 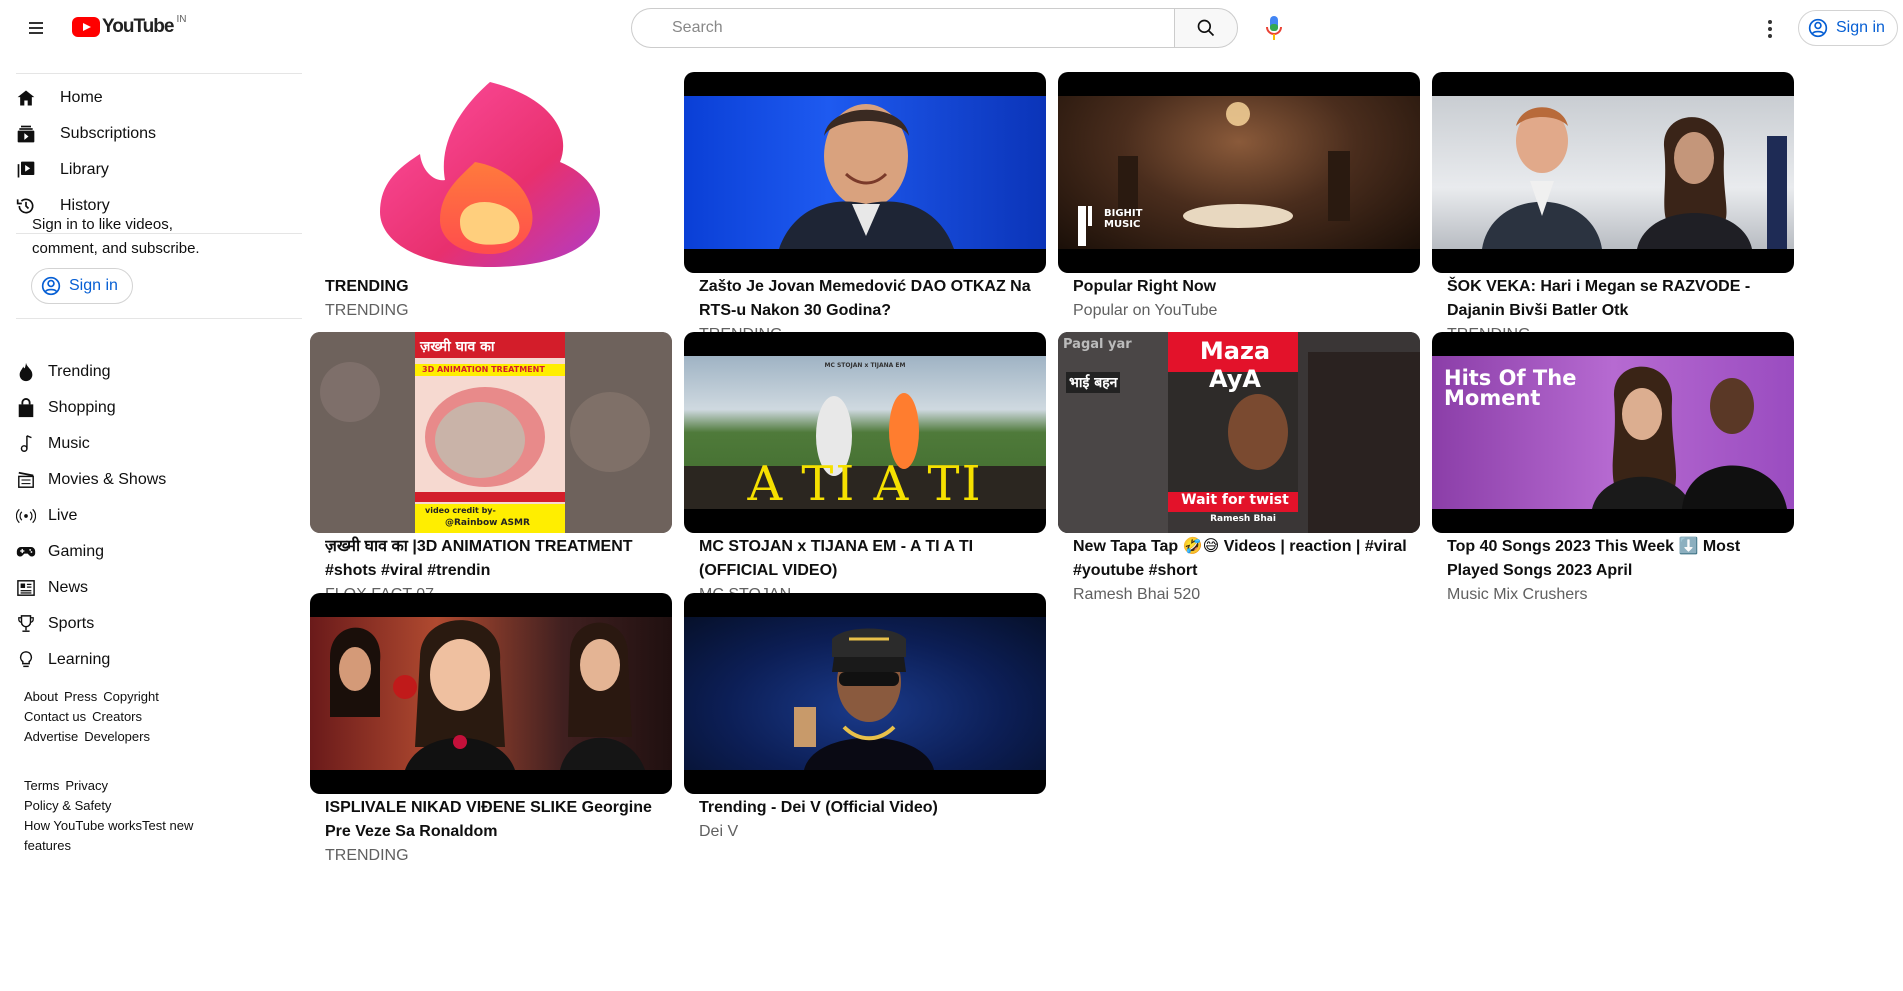 I want to click on bighit-logo-text: BIGHIT MUSIC, so click(x=1123, y=219).